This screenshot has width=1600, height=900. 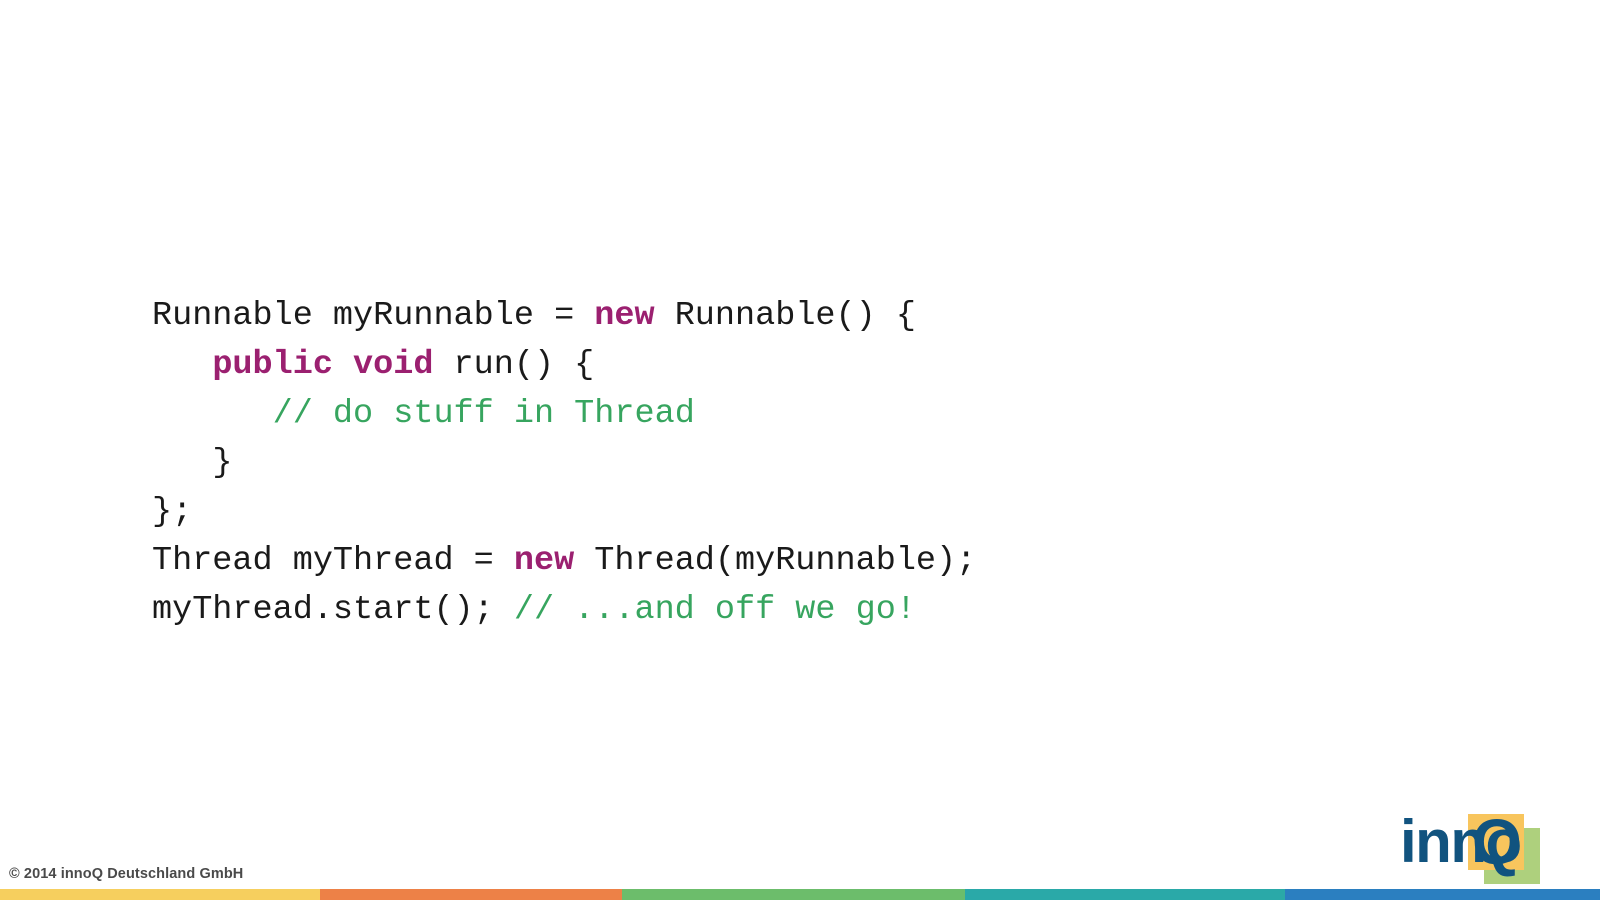 What do you see at coordinates (775, 560) in the screenshot?
I see `code-token-plain: Thread(myRunnable);` at bounding box center [775, 560].